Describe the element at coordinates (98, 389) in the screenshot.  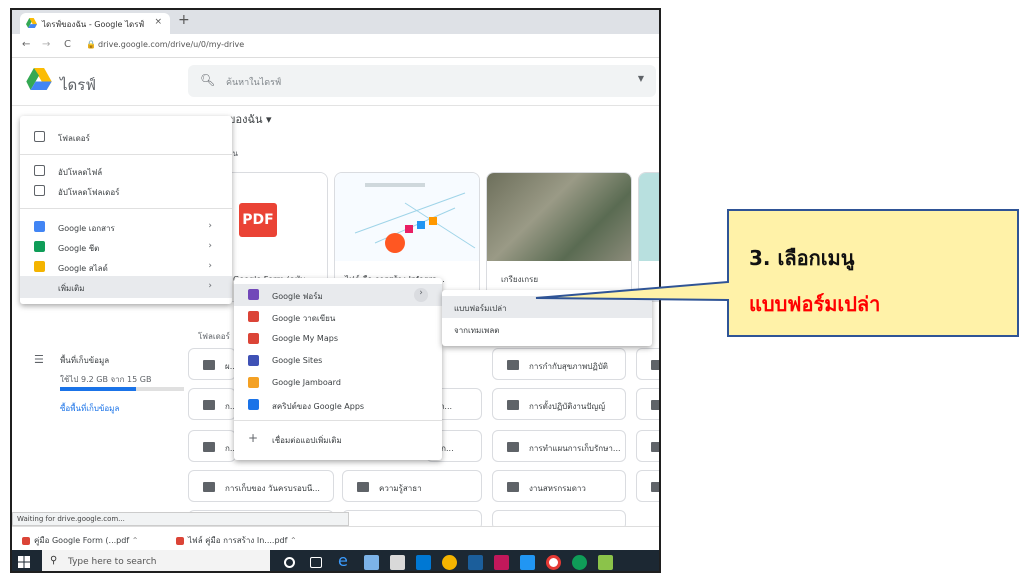
I see `storage-progress-fill` at that location.